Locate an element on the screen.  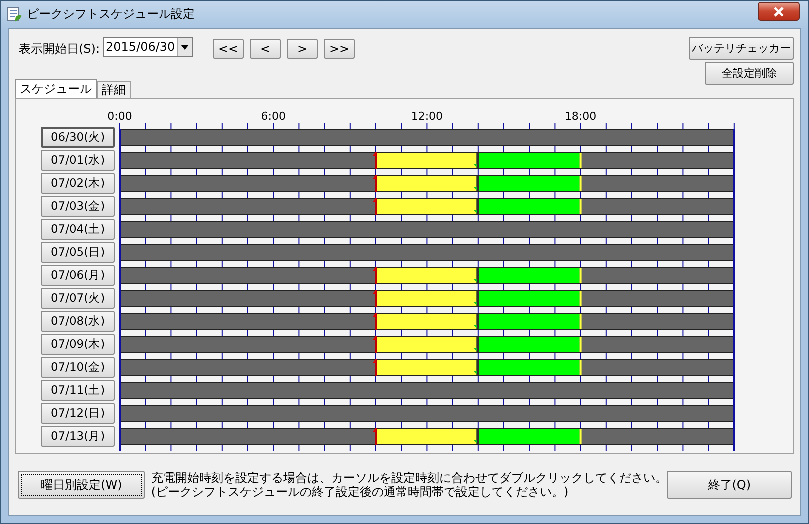
navigation-button: >> is located at coordinates (340, 49).